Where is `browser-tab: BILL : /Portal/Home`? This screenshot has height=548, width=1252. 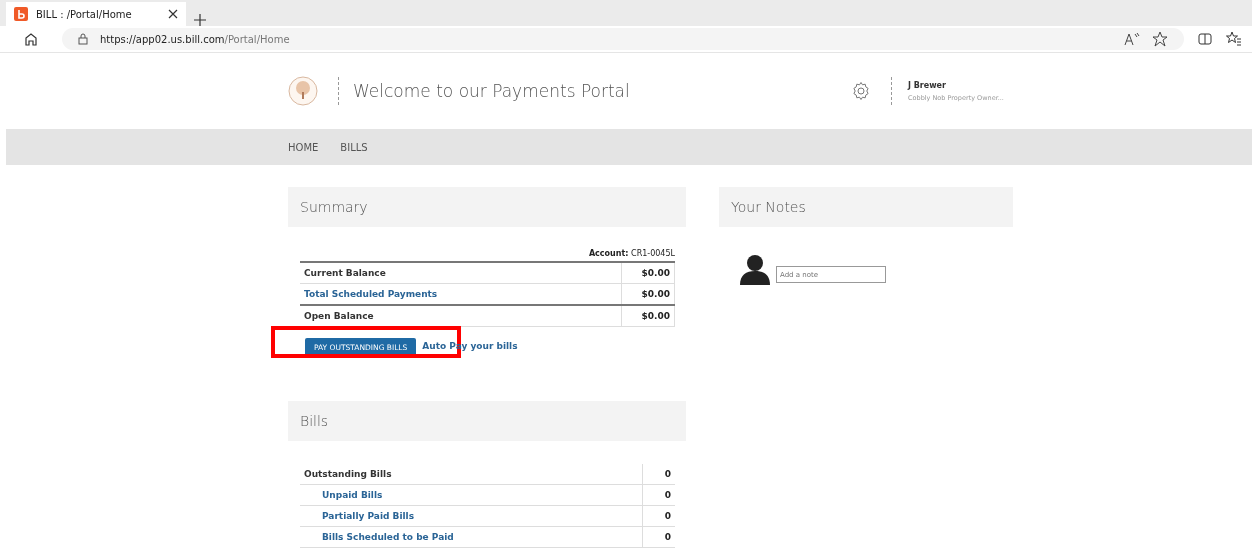
browser-tab: BILL : /Portal/Home is located at coordinates (96, 14).